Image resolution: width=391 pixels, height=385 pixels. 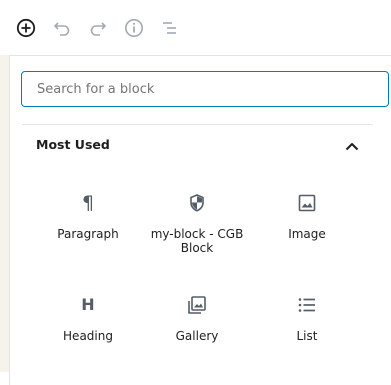 I want to click on block-label: List, so click(x=307, y=336).